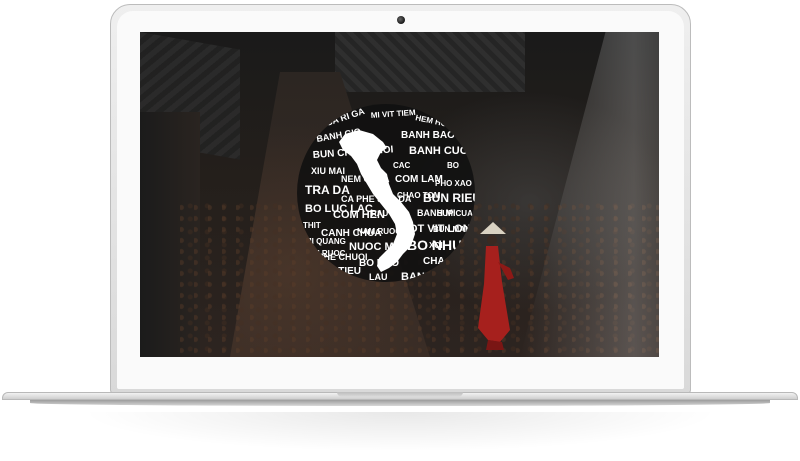 The height and width of the screenshot is (461, 800). What do you see at coordinates (442, 151) in the screenshot?
I see `food-word: BANH CUON` at bounding box center [442, 151].